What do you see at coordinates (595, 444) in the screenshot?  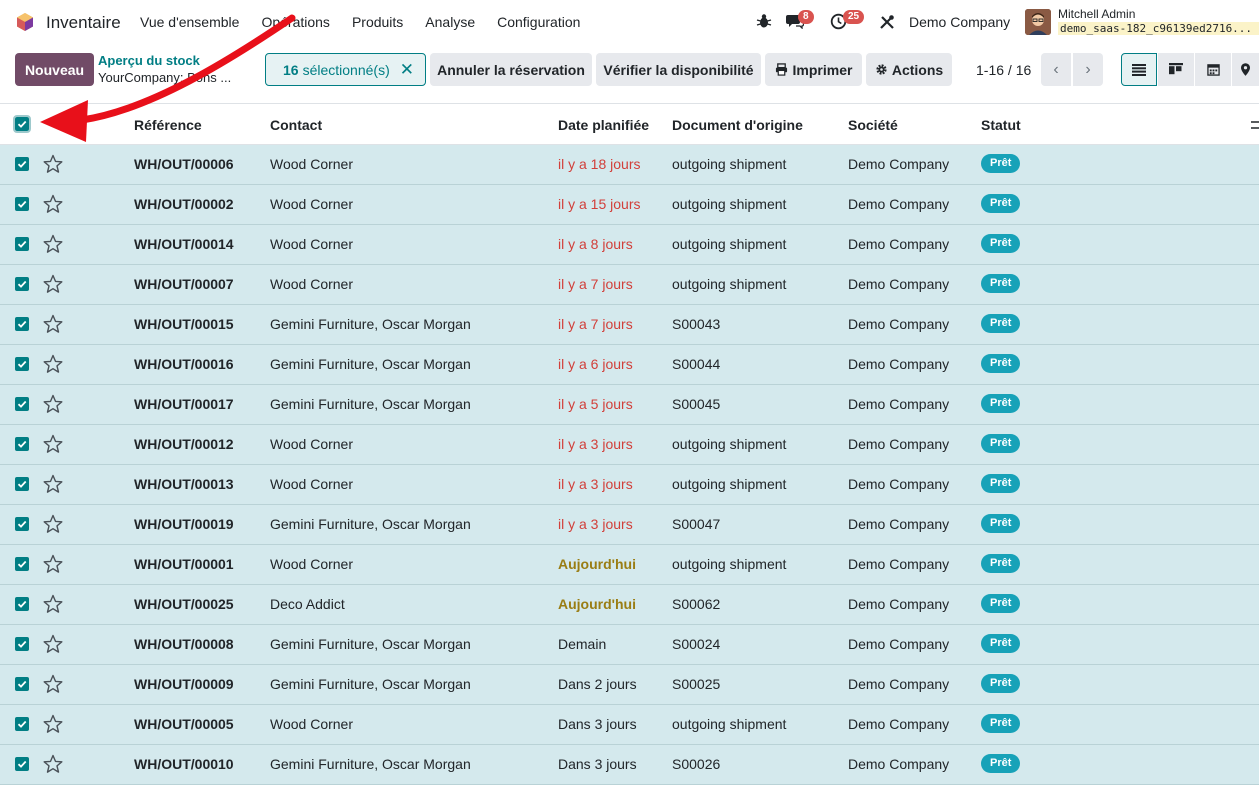 I see `cell-scheduled-date: il y a 3 jours` at bounding box center [595, 444].